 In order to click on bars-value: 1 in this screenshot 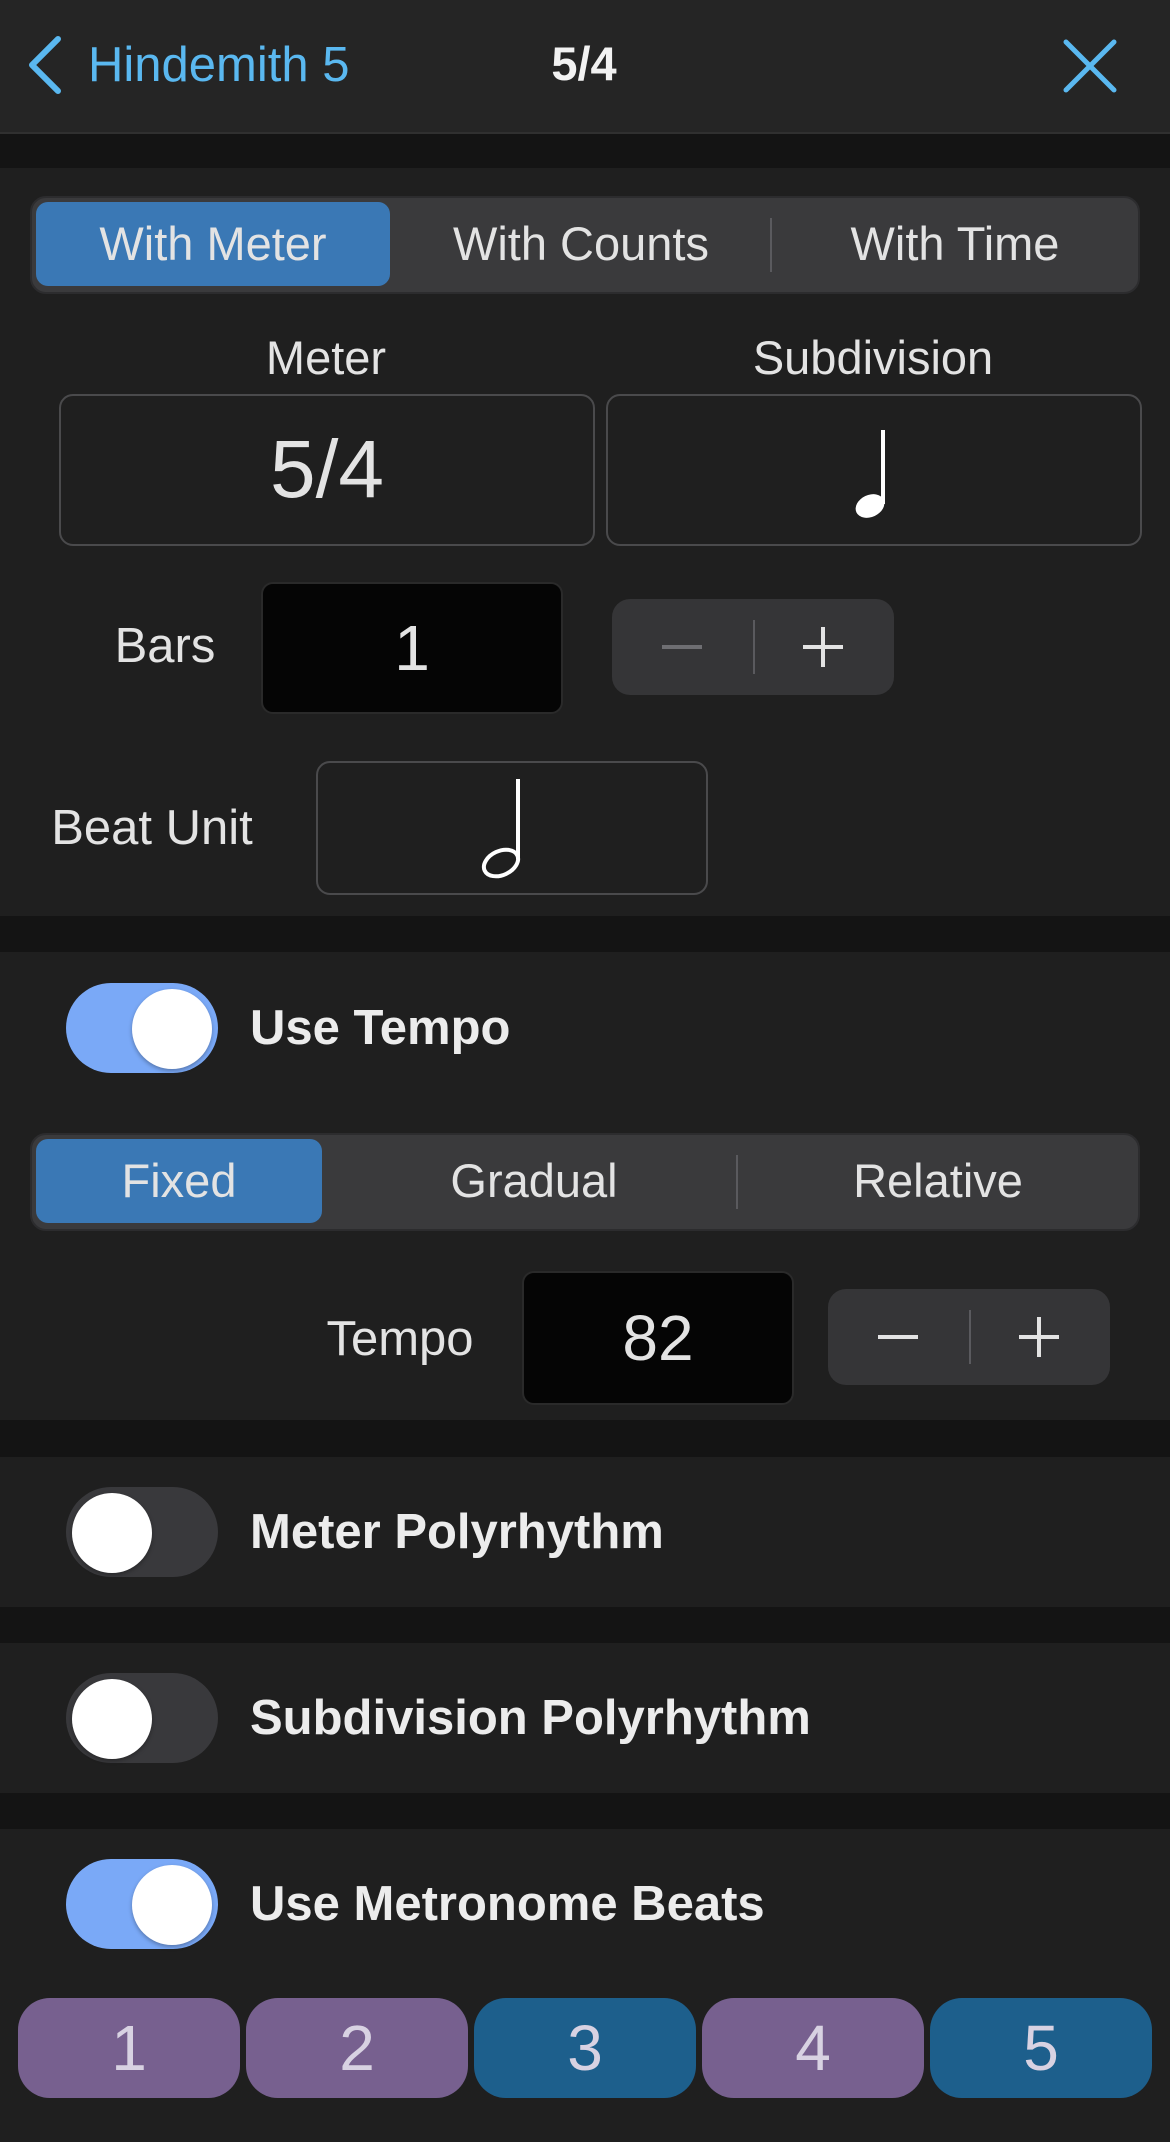, I will do `click(412, 648)`.